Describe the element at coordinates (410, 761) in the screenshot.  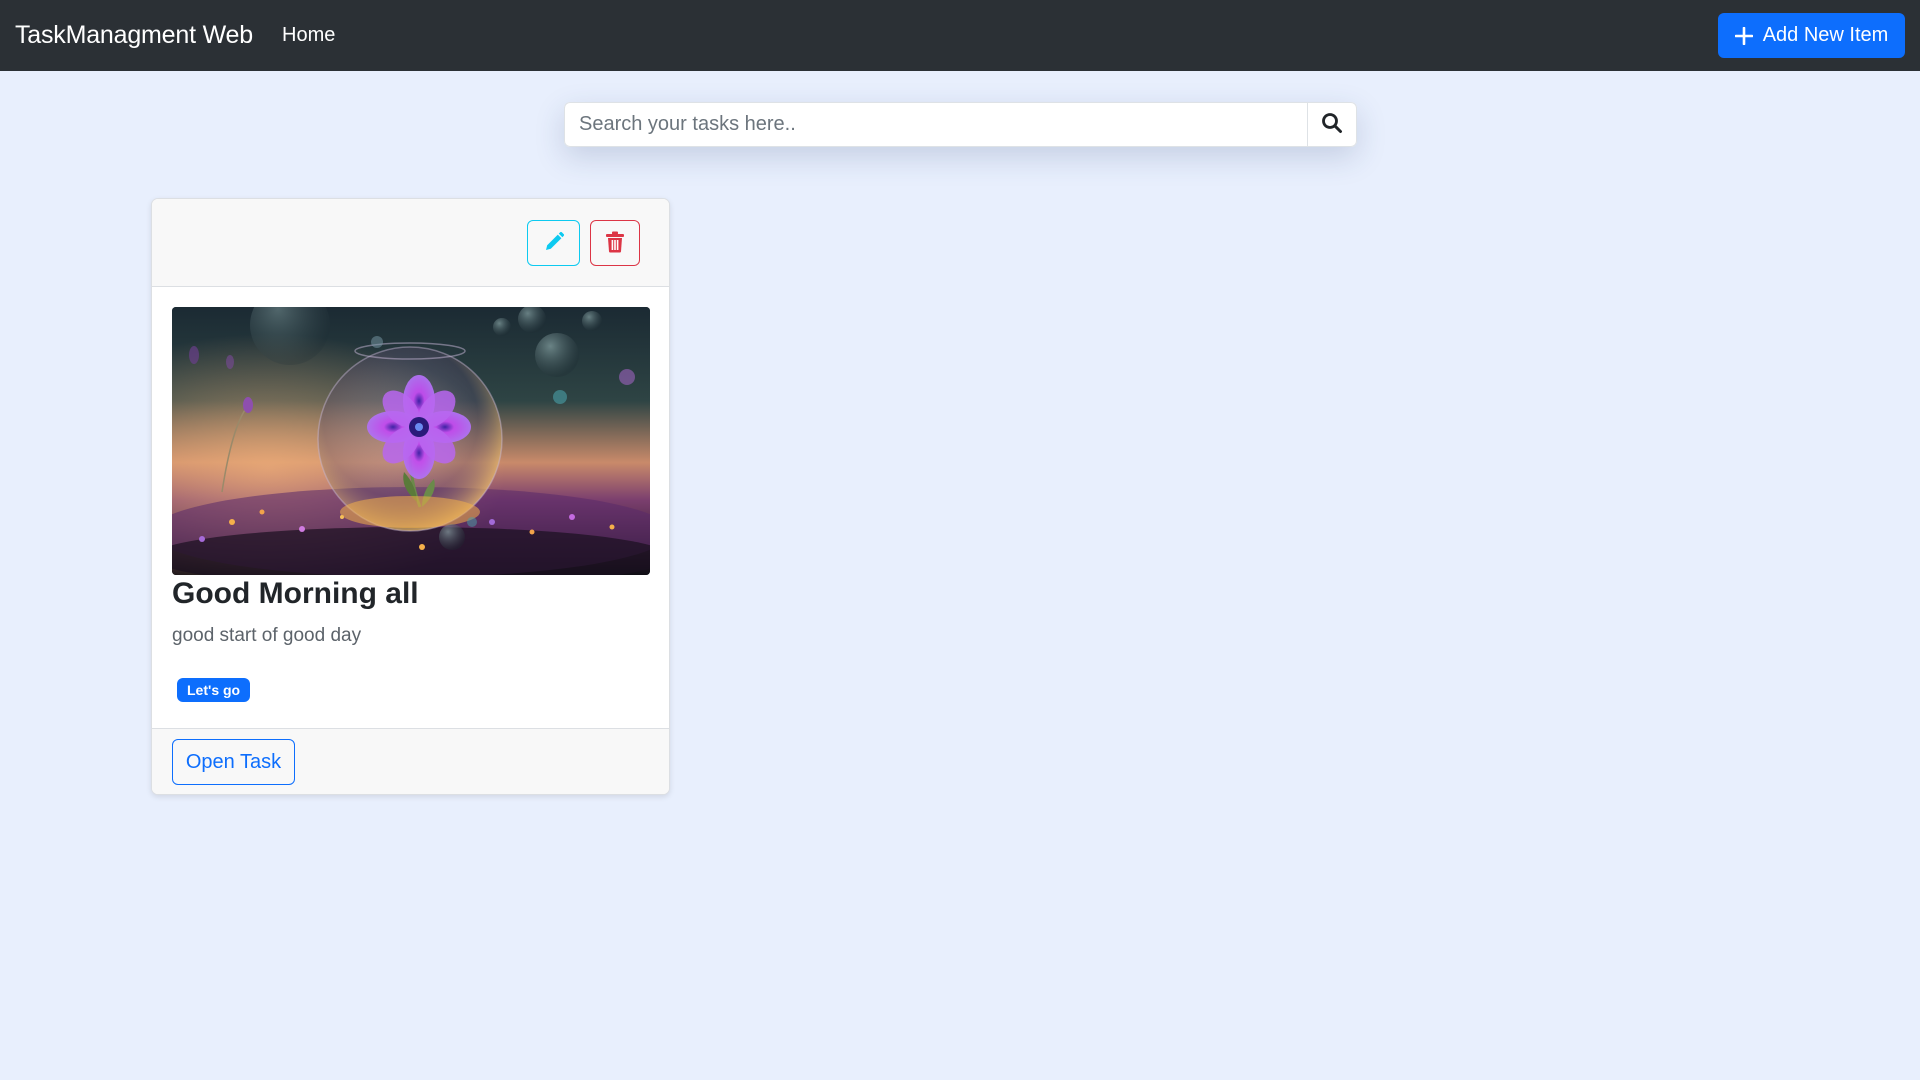
I see `task-card-footer: Open Task` at that location.